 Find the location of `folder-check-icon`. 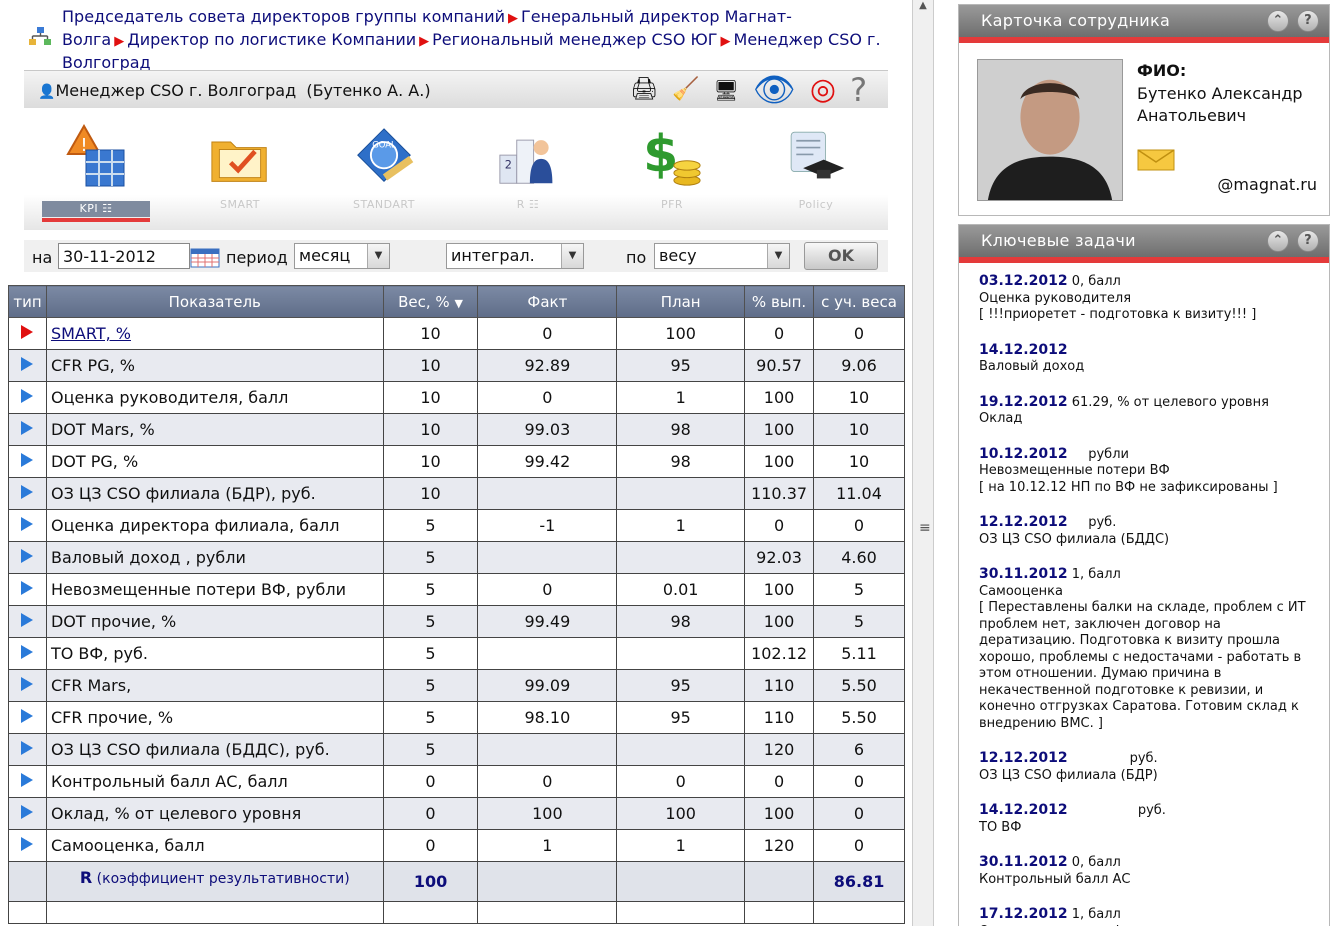

folder-check-icon is located at coordinates (240, 157).